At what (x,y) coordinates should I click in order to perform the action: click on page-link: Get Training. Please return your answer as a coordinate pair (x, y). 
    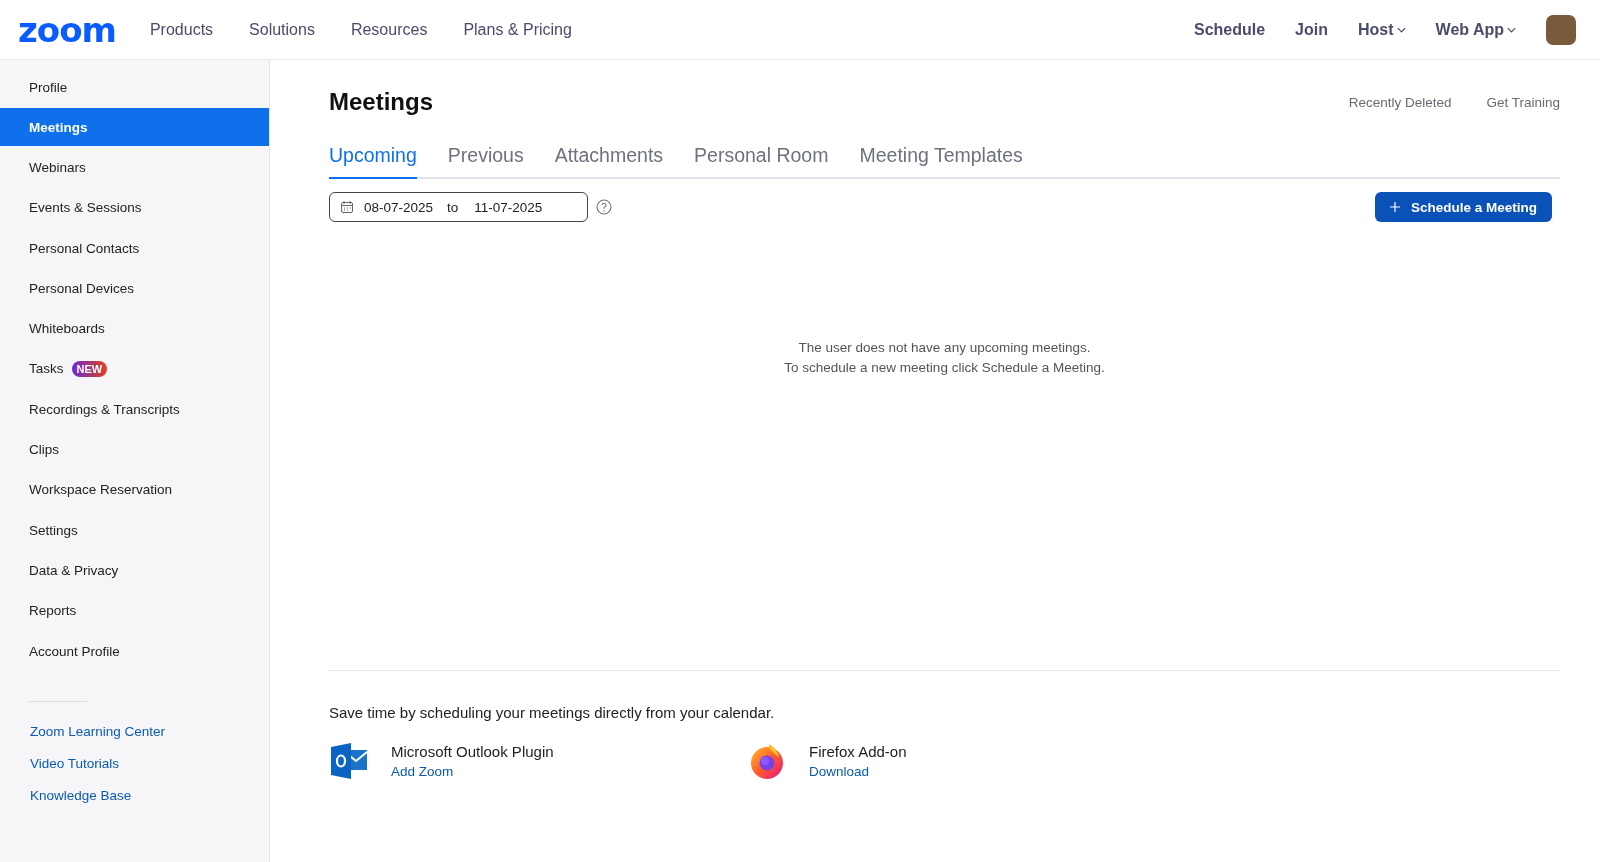
    Looking at the image, I should click on (1523, 102).